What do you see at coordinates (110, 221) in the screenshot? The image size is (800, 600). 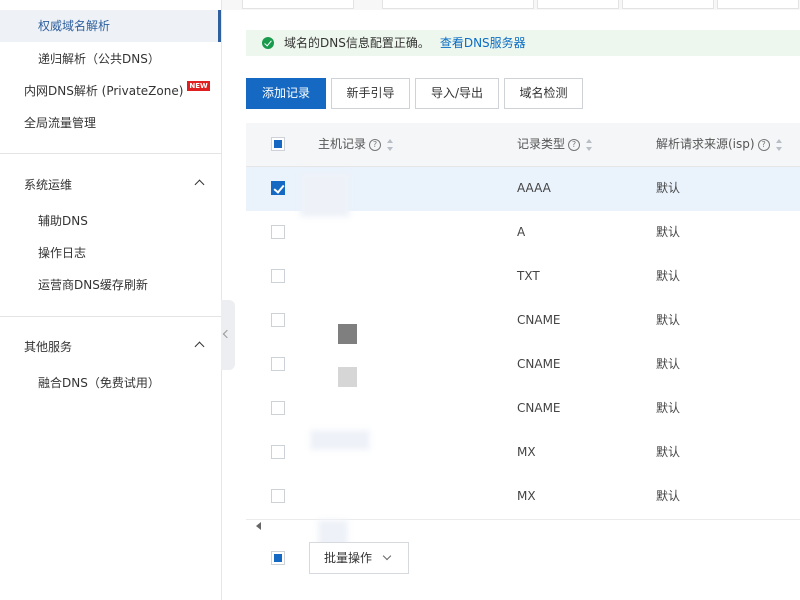 I see `sidebar-item-secondary-dns: 辅助DNS` at bounding box center [110, 221].